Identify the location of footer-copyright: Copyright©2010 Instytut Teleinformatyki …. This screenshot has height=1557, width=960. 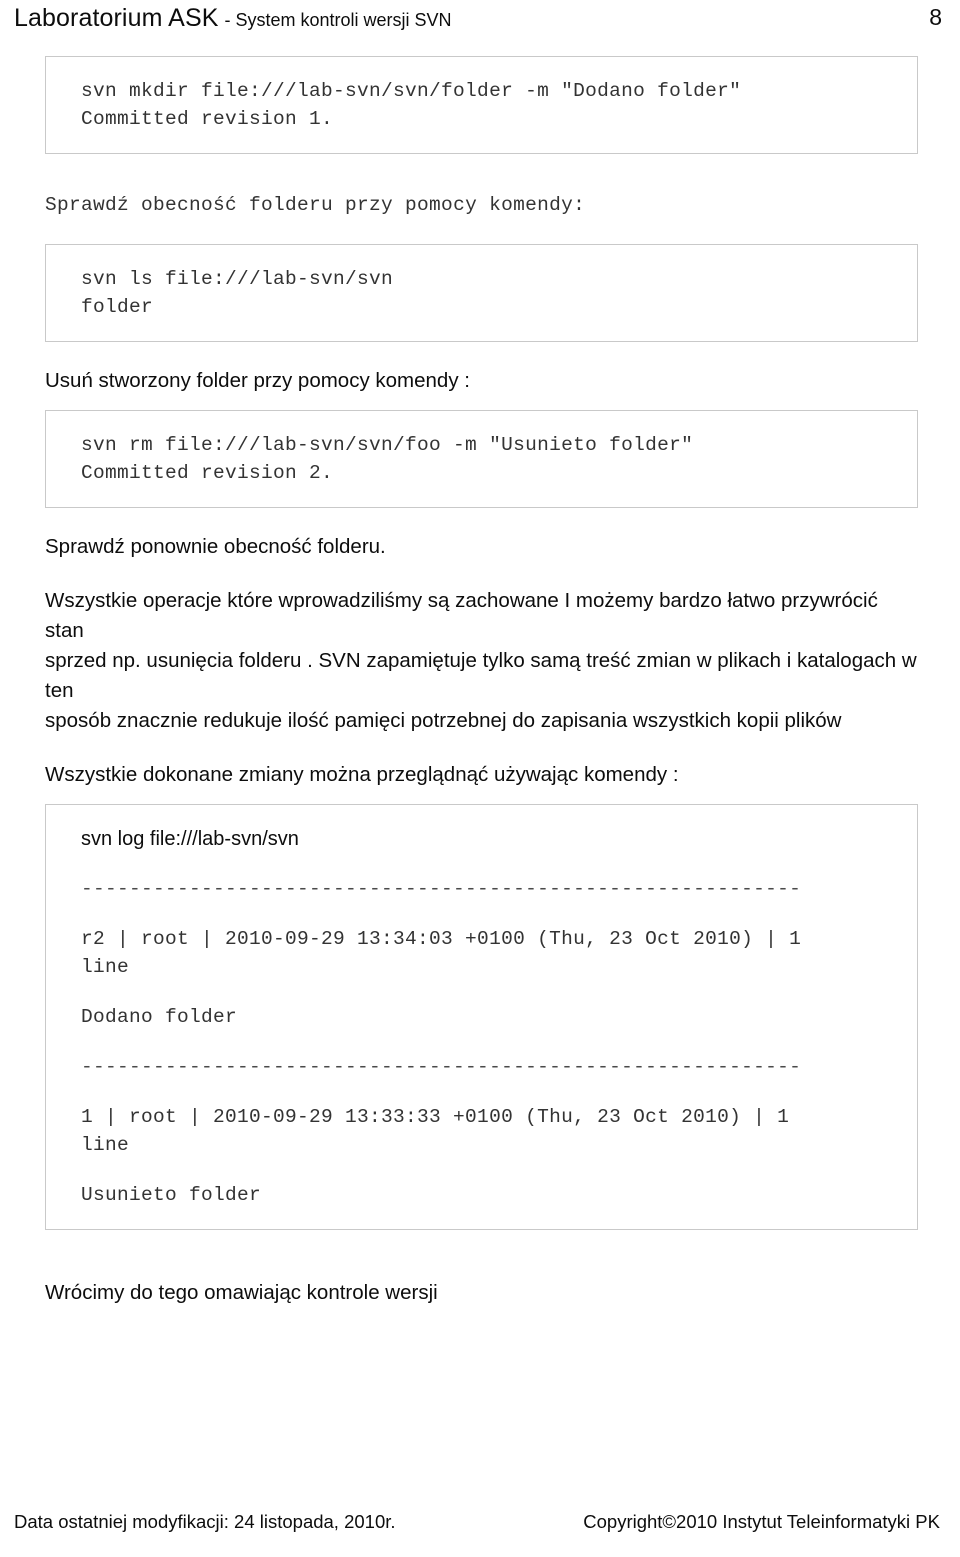
(761, 1521).